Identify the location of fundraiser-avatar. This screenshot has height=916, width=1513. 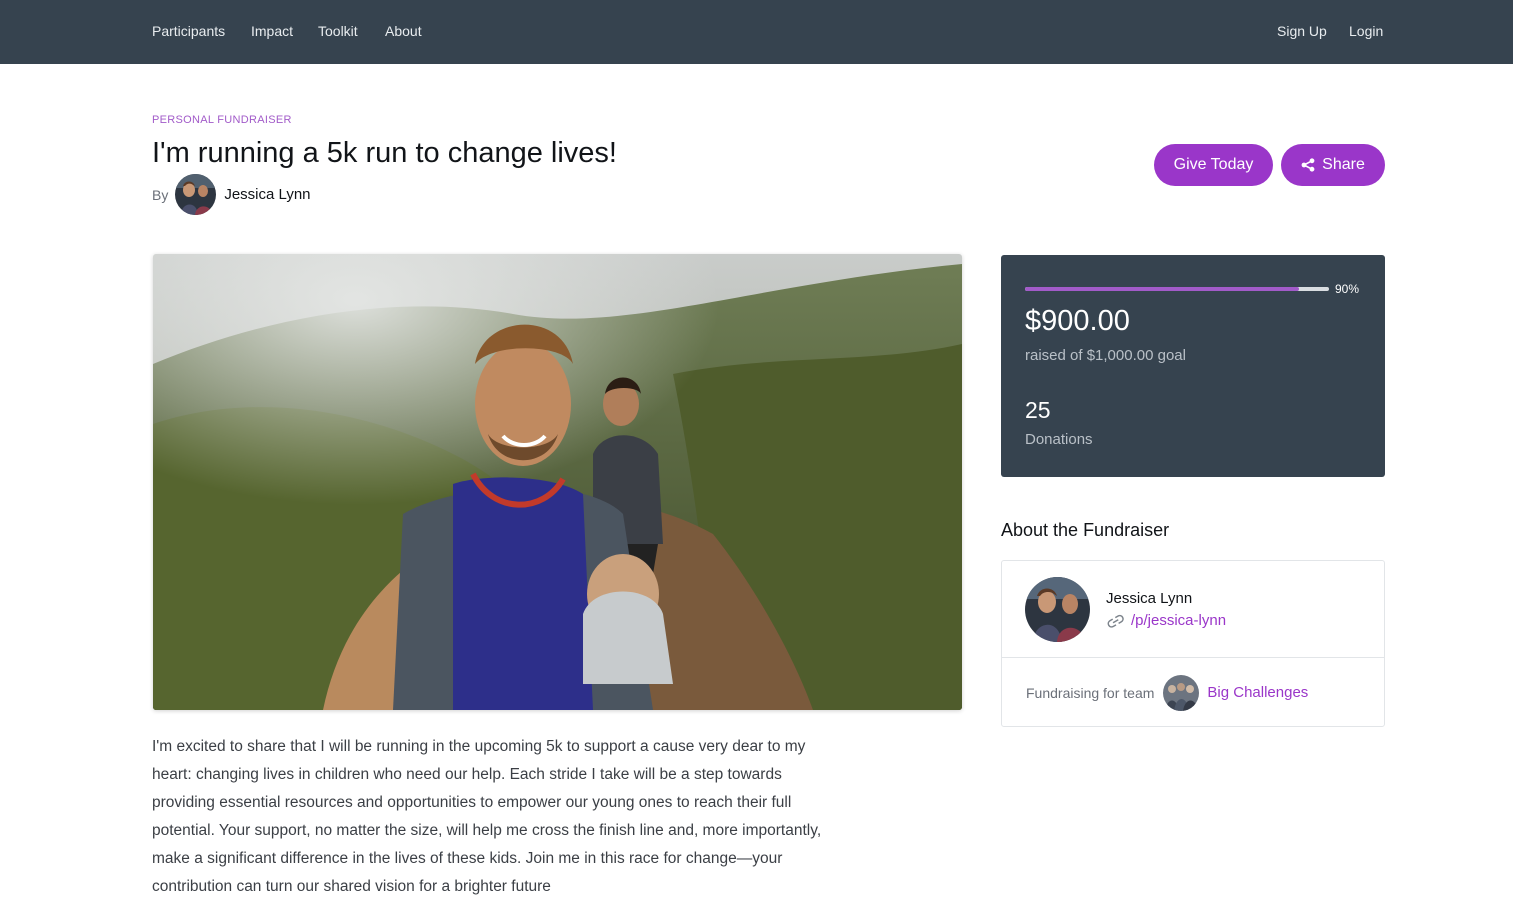
(1057, 609).